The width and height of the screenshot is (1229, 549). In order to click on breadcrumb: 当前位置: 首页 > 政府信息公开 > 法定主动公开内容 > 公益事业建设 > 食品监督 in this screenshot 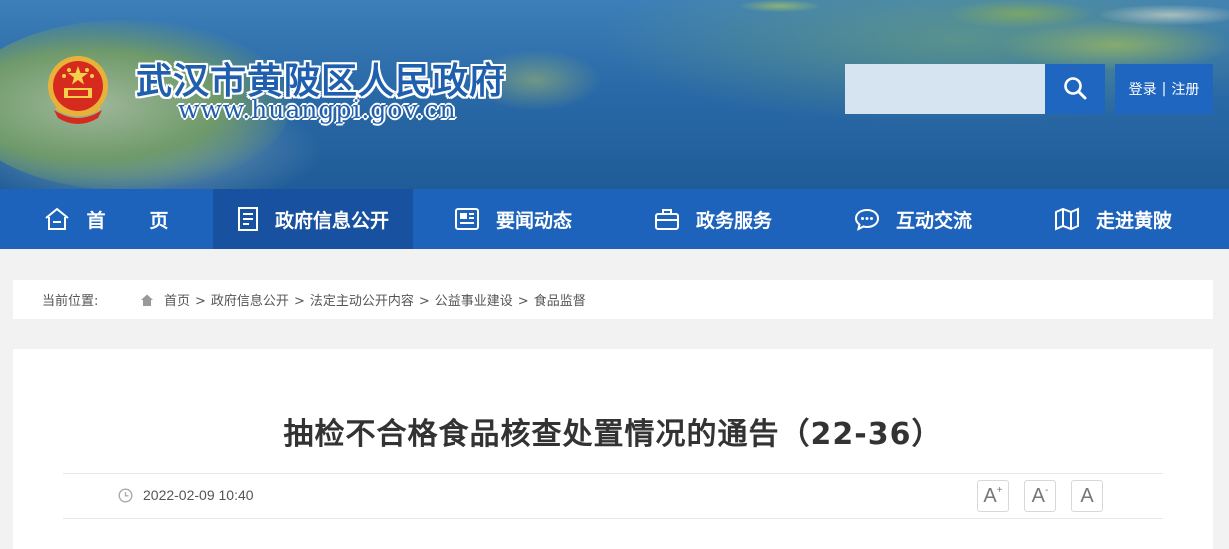, I will do `click(613, 299)`.